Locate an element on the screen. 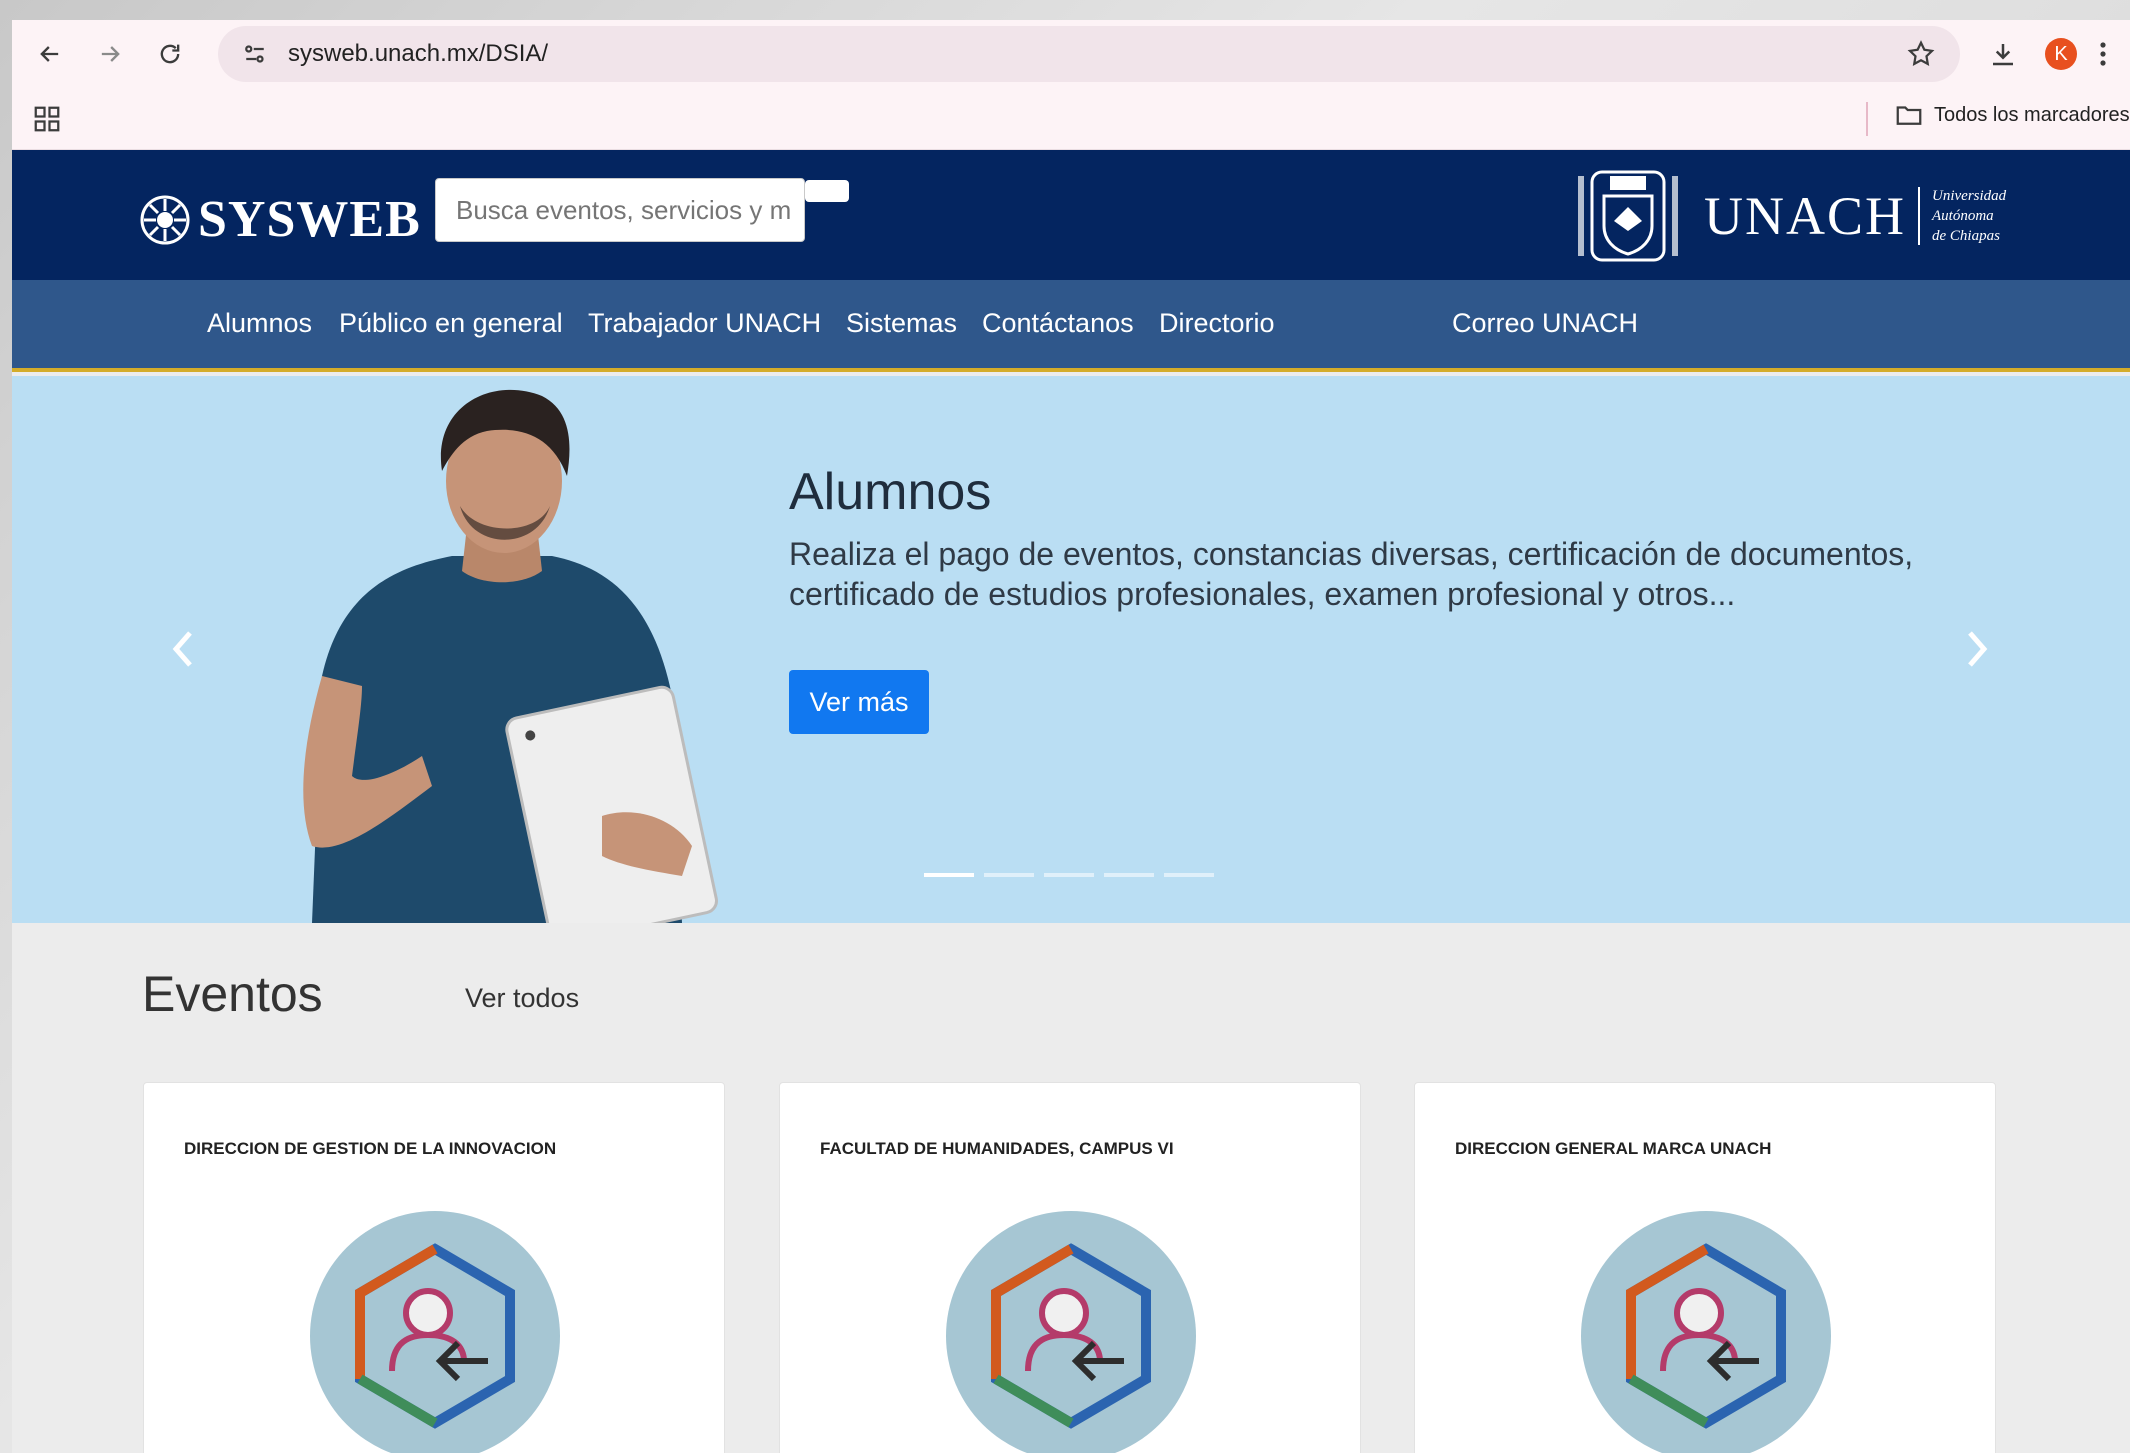  search-input is located at coordinates (620, 210).